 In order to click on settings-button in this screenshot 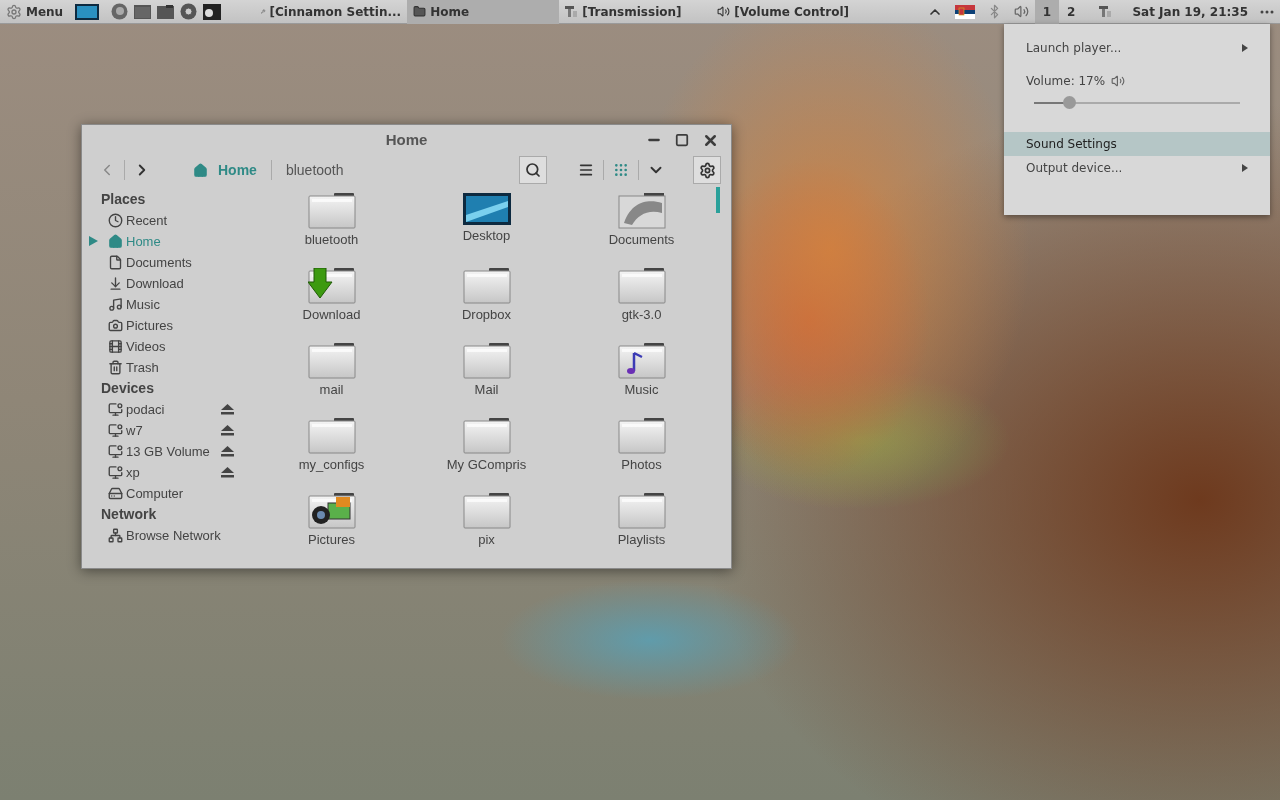, I will do `click(707, 170)`.